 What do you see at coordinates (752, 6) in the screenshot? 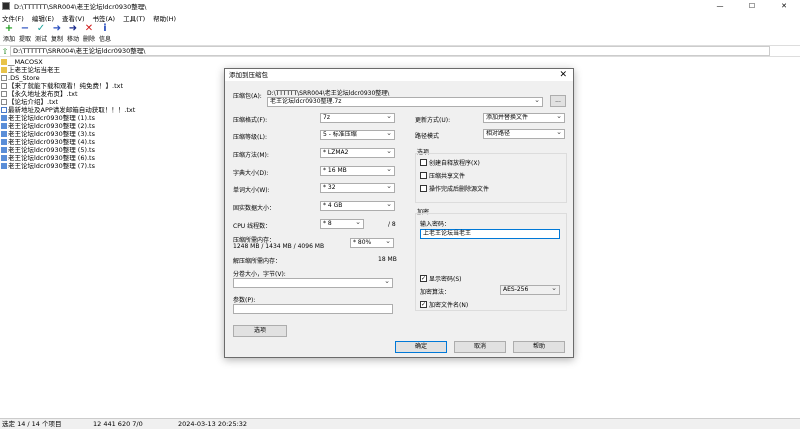
I see `maximize-button: ☐` at bounding box center [752, 6].